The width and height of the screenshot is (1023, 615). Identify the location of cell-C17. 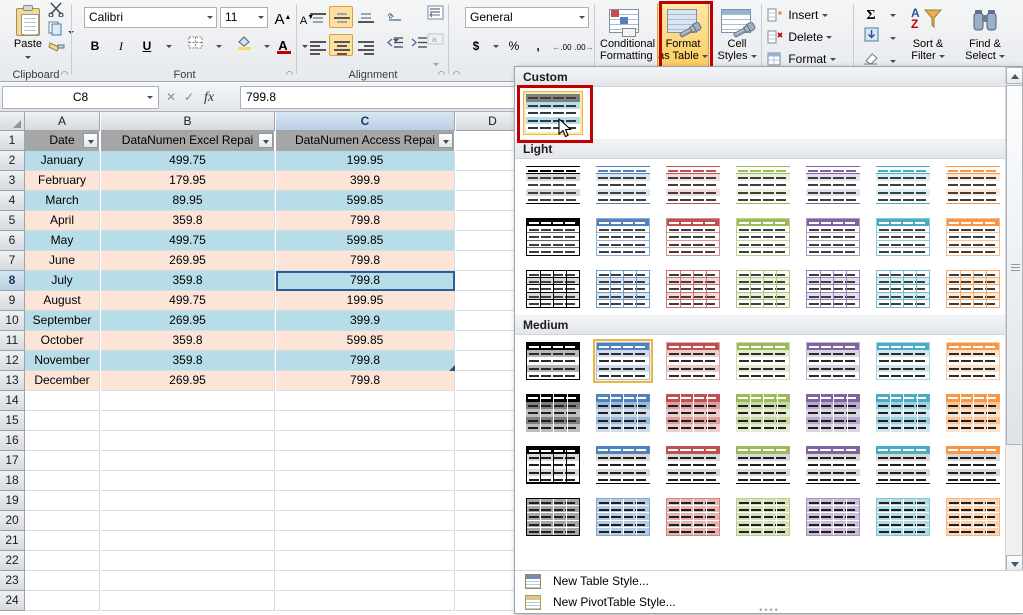
(365, 461).